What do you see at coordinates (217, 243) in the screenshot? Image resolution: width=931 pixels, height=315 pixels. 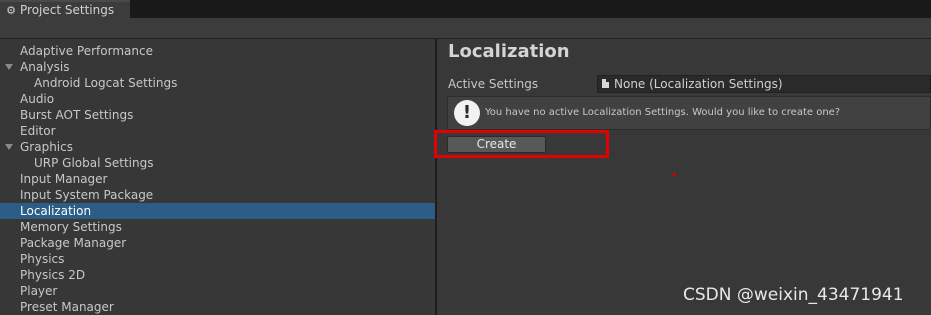 I see `sidebar-item-package-manager: Package Manager` at bounding box center [217, 243].